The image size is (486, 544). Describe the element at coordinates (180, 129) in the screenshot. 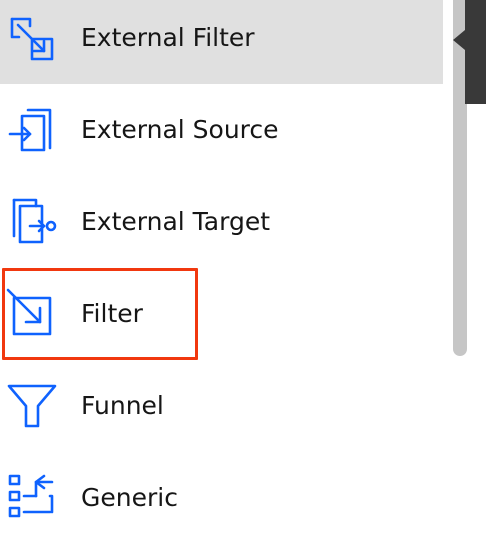

I see `palette-item-label: External Source` at that location.